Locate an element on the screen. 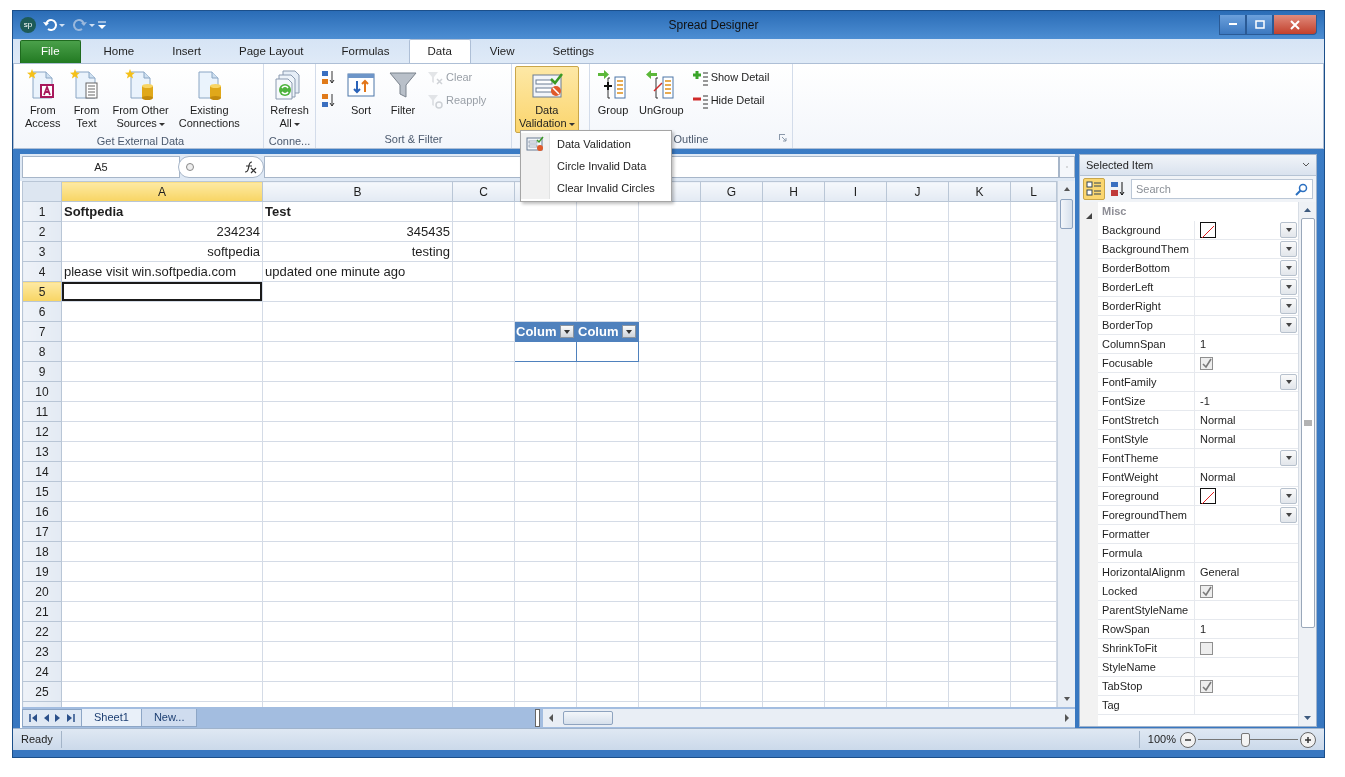 This screenshot has height=777, width=1345. group-label: Get External Data is located at coordinates (140, 141).